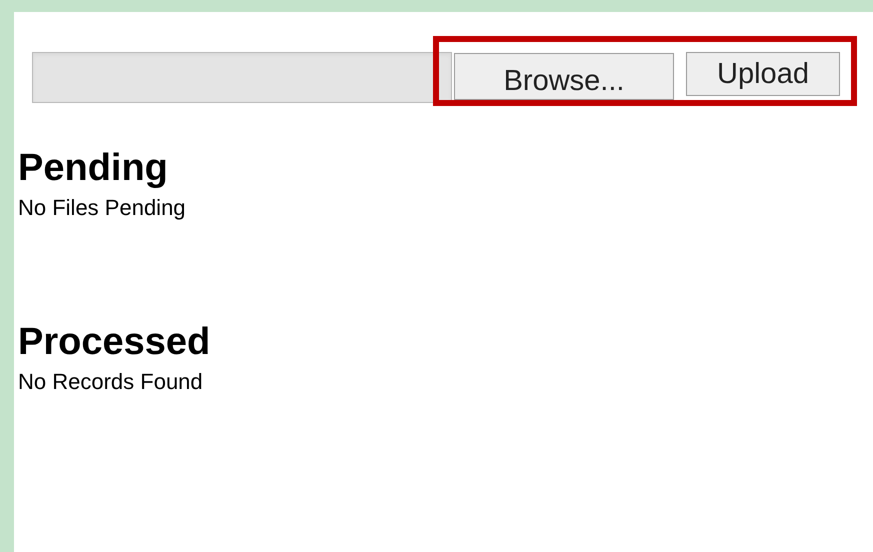  What do you see at coordinates (93, 168) in the screenshot?
I see `section-heading: Pending` at bounding box center [93, 168].